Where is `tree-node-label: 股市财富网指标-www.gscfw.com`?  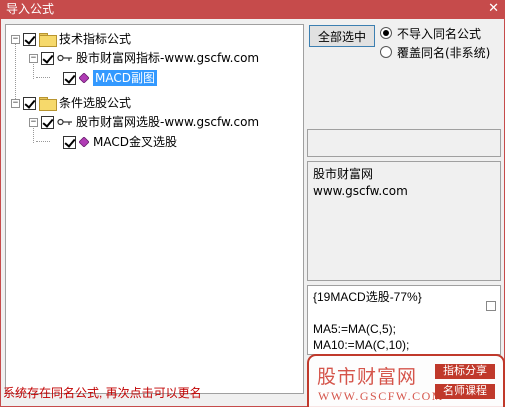
tree-node-label: 股市财富网指标-www.gscfw.com is located at coordinates (168, 58).